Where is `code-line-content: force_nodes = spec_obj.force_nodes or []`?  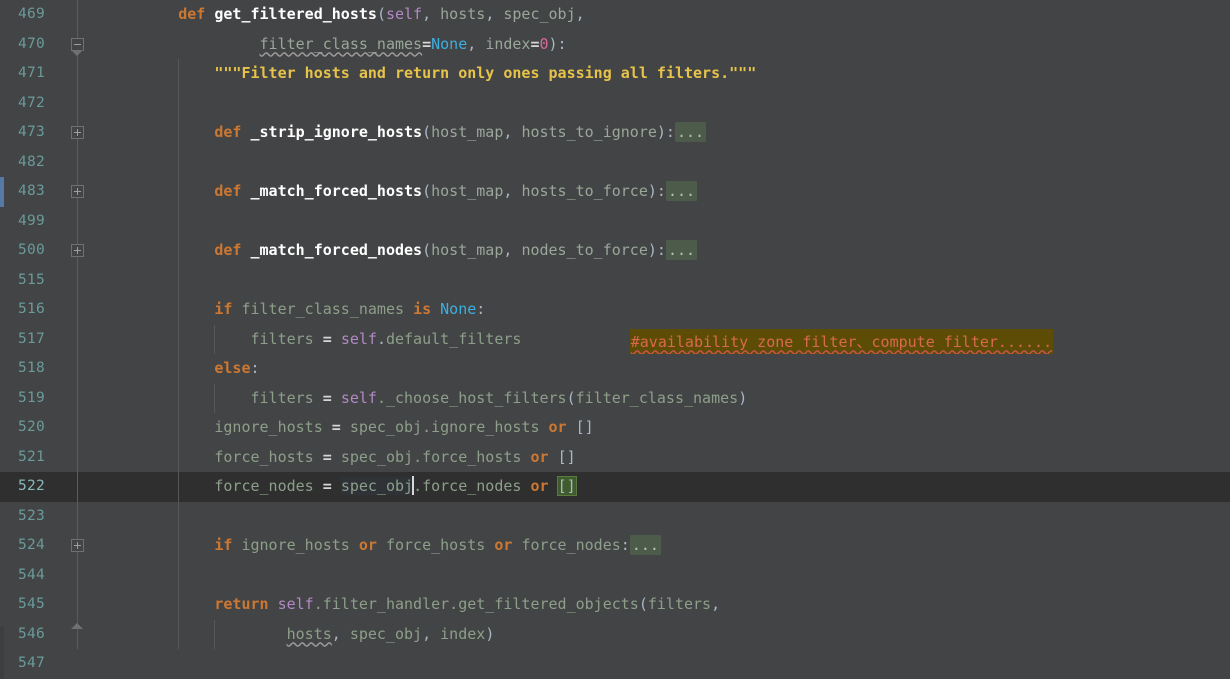 code-line-content: force_nodes = spec_obj.force_nodes or [] is located at coordinates (663, 487).